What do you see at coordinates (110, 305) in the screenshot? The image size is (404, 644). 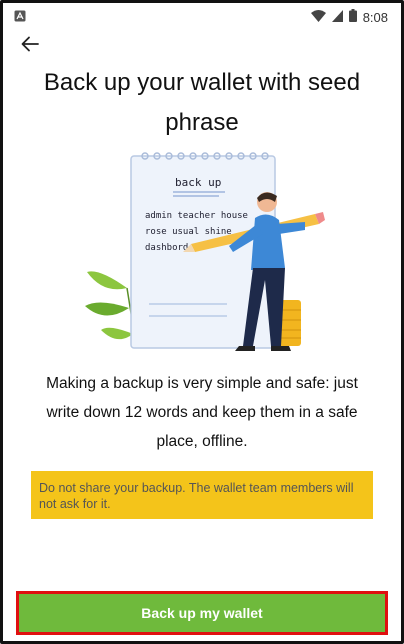 I see `leaves-decoration` at bounding box center [110, 305].